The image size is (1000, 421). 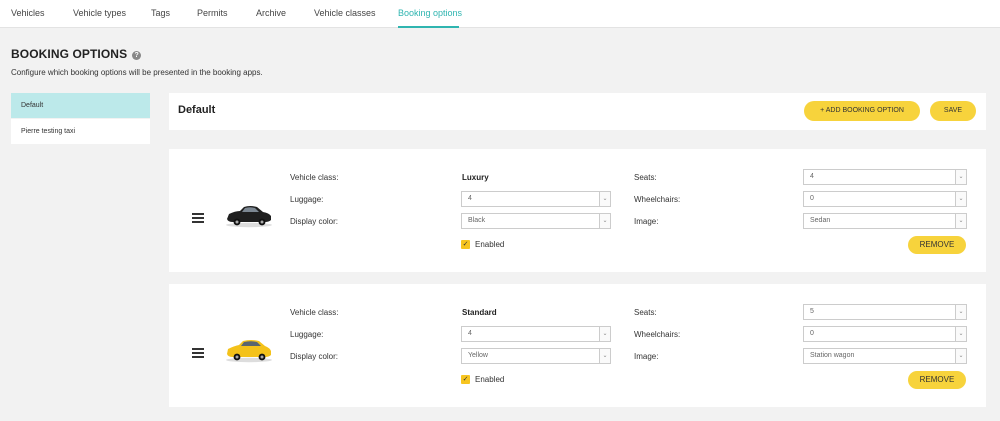 I want to click on tab-tags: Tags, so click(x=160, y=14).